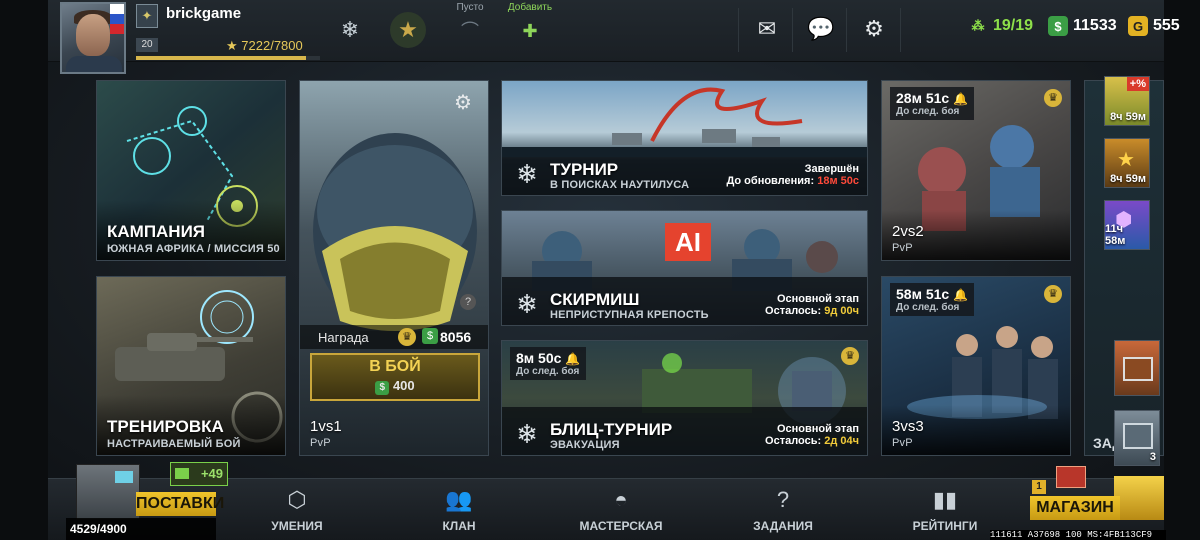 The height and width of the screenshot is (540, 1200). I want to click on blitz-left-time: 2д 04ч, so click(841, 441).